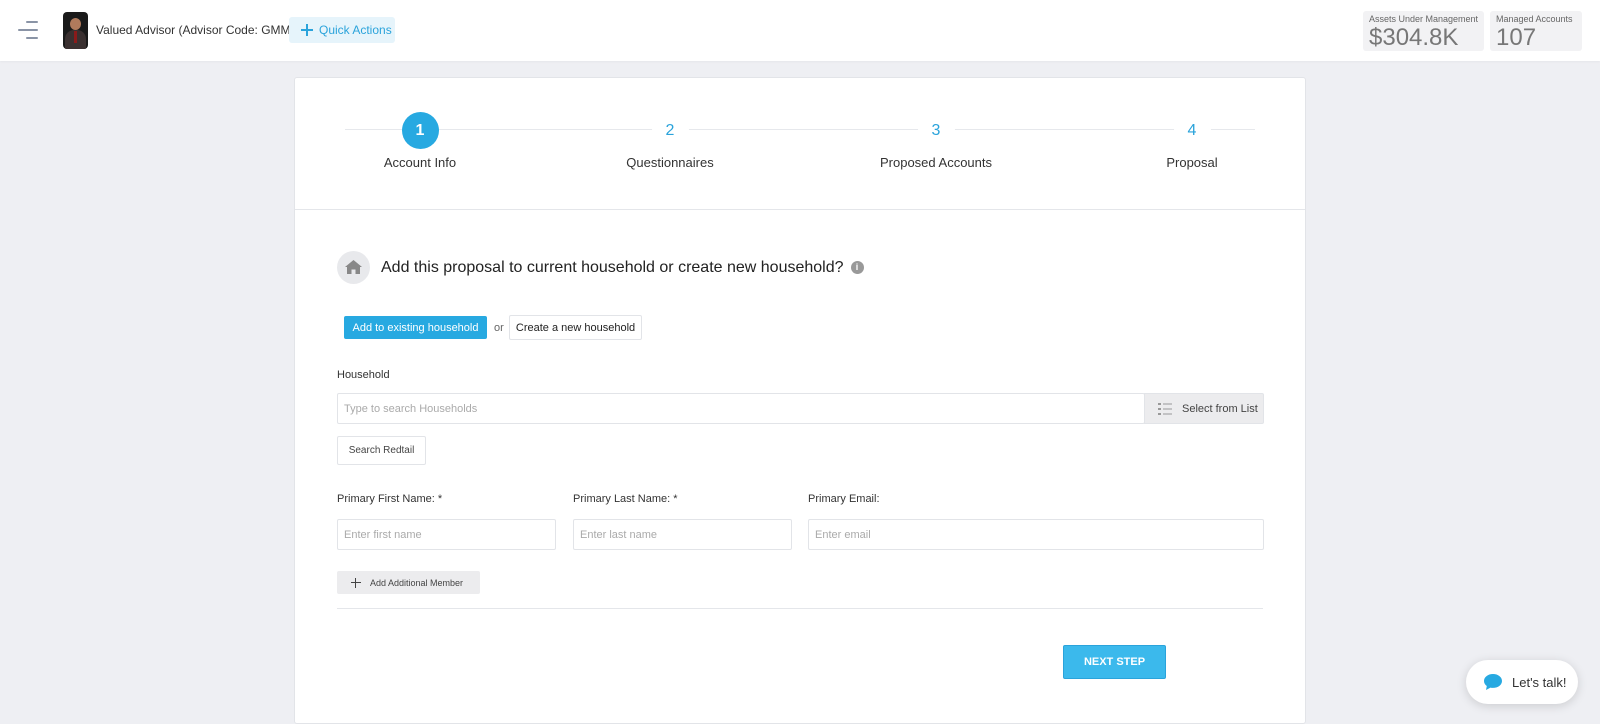 The height and width of the screenshot is (724, 1600). I want to click on step-proposed-accounts: 3 Proposed Accounts, so click(936, 141).